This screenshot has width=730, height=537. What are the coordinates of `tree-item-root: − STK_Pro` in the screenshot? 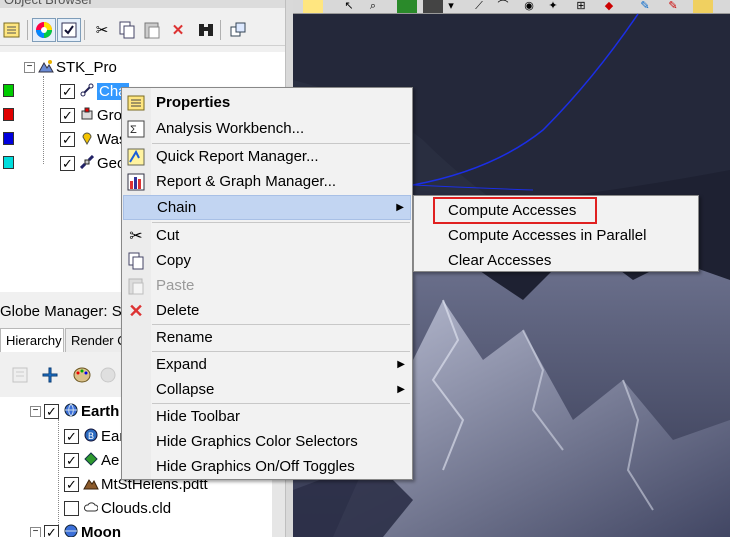 It's located at (70, 67).